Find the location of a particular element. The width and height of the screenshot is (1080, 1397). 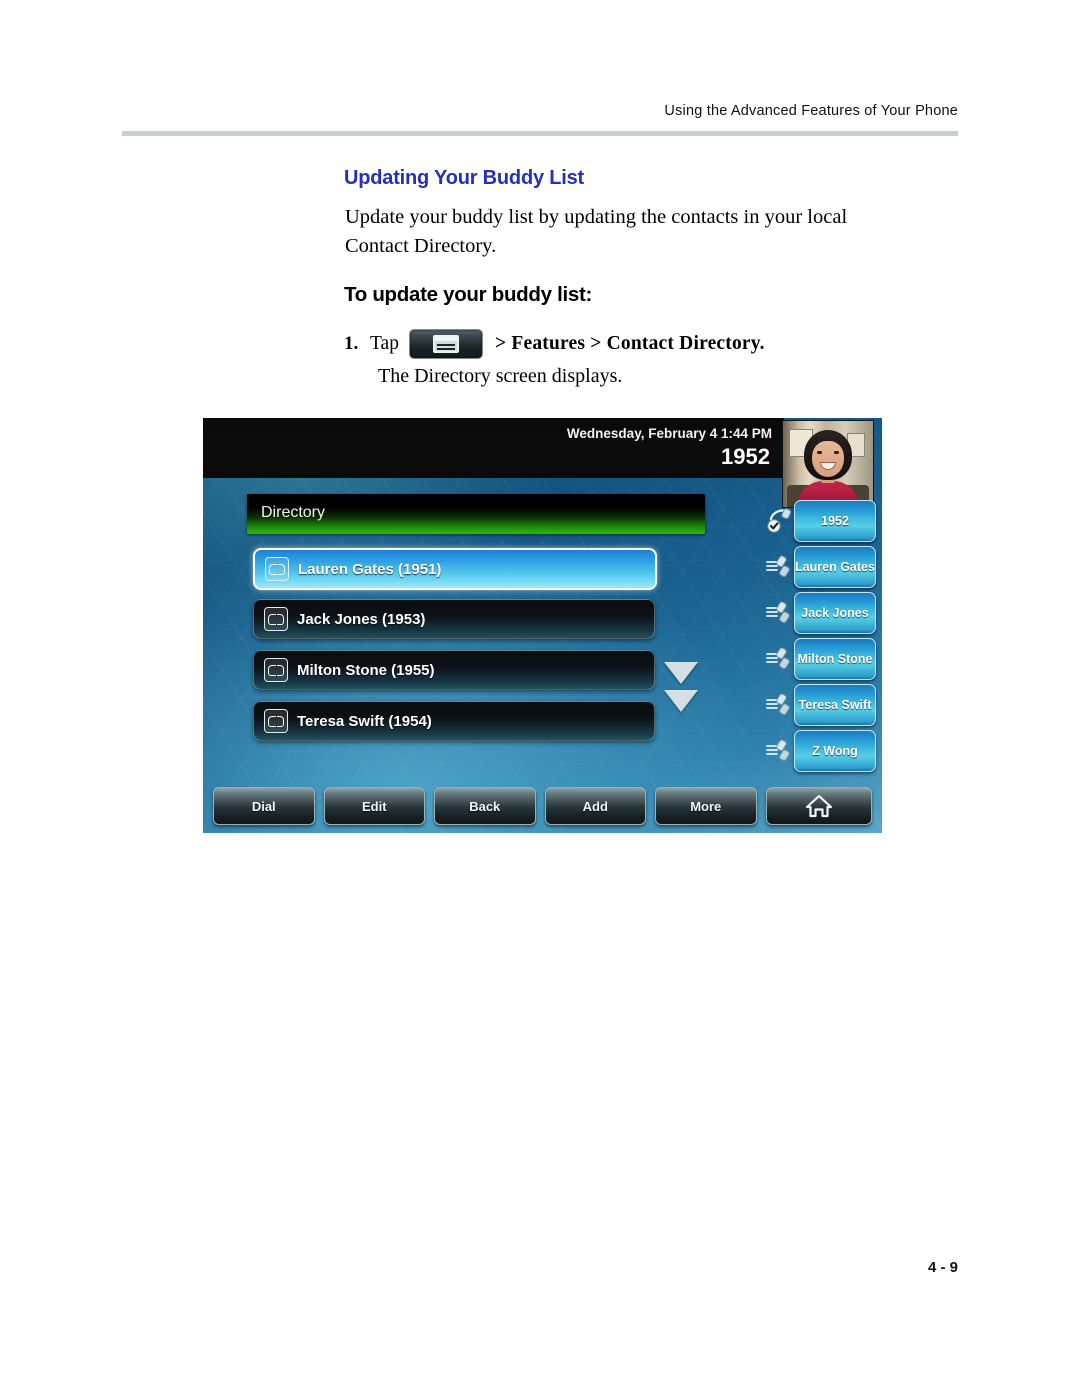

step-number: 1. is located at coordinates (351, 343).